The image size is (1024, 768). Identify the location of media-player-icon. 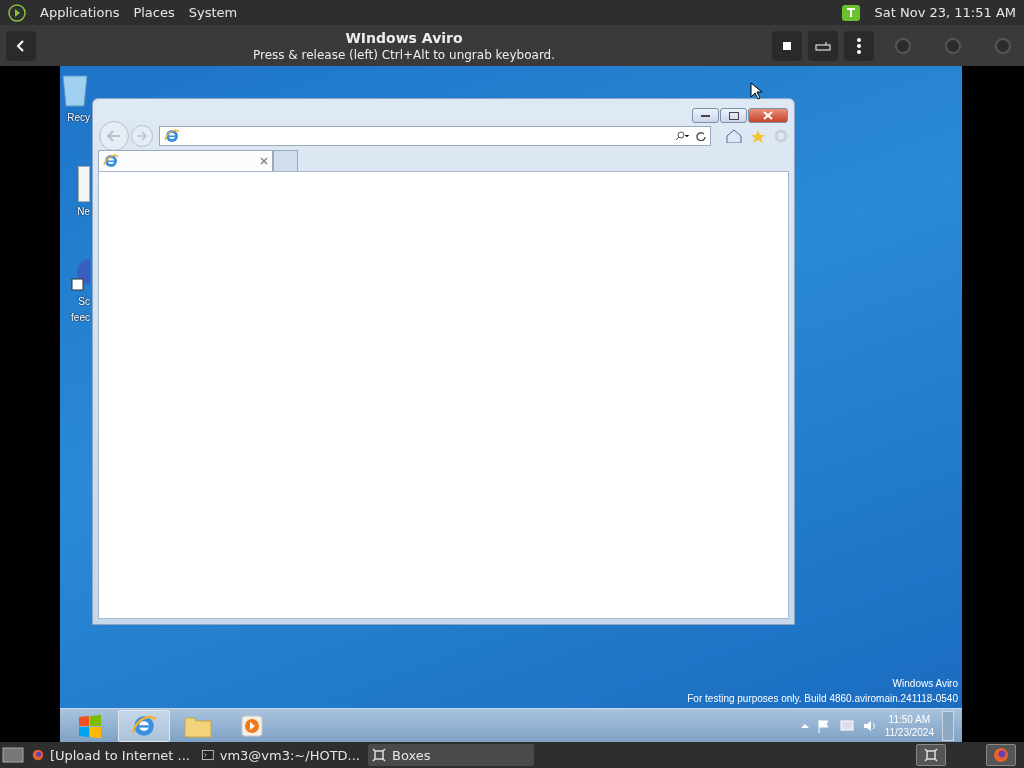
(252, 725).